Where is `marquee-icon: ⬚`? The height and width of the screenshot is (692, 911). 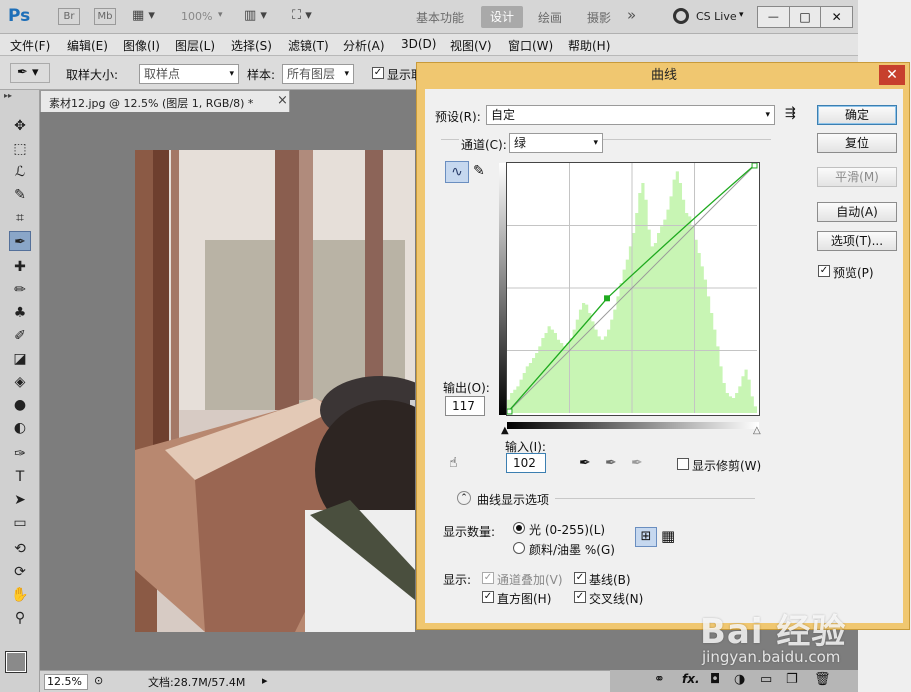 marquee-icon: ⬚ is located at coordinates (20, 149).